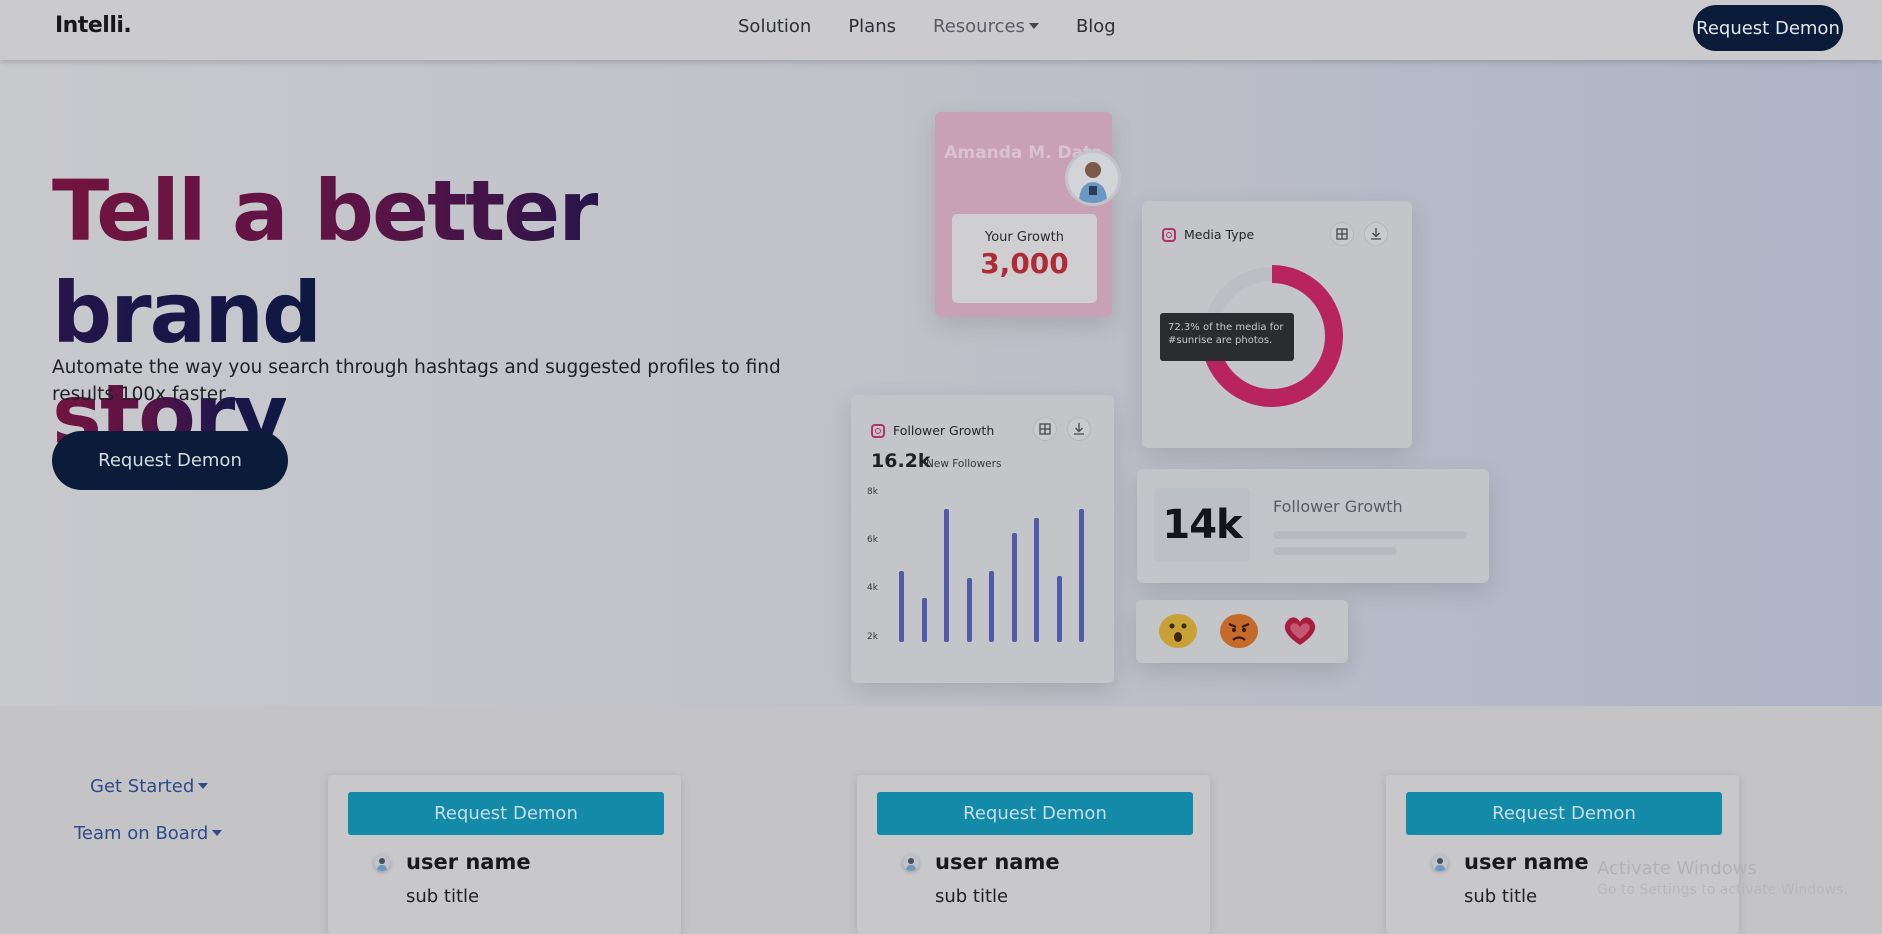 The image size is (1882, 934). I want to click on nav-link-blog: Blog, so click(1096, 26).